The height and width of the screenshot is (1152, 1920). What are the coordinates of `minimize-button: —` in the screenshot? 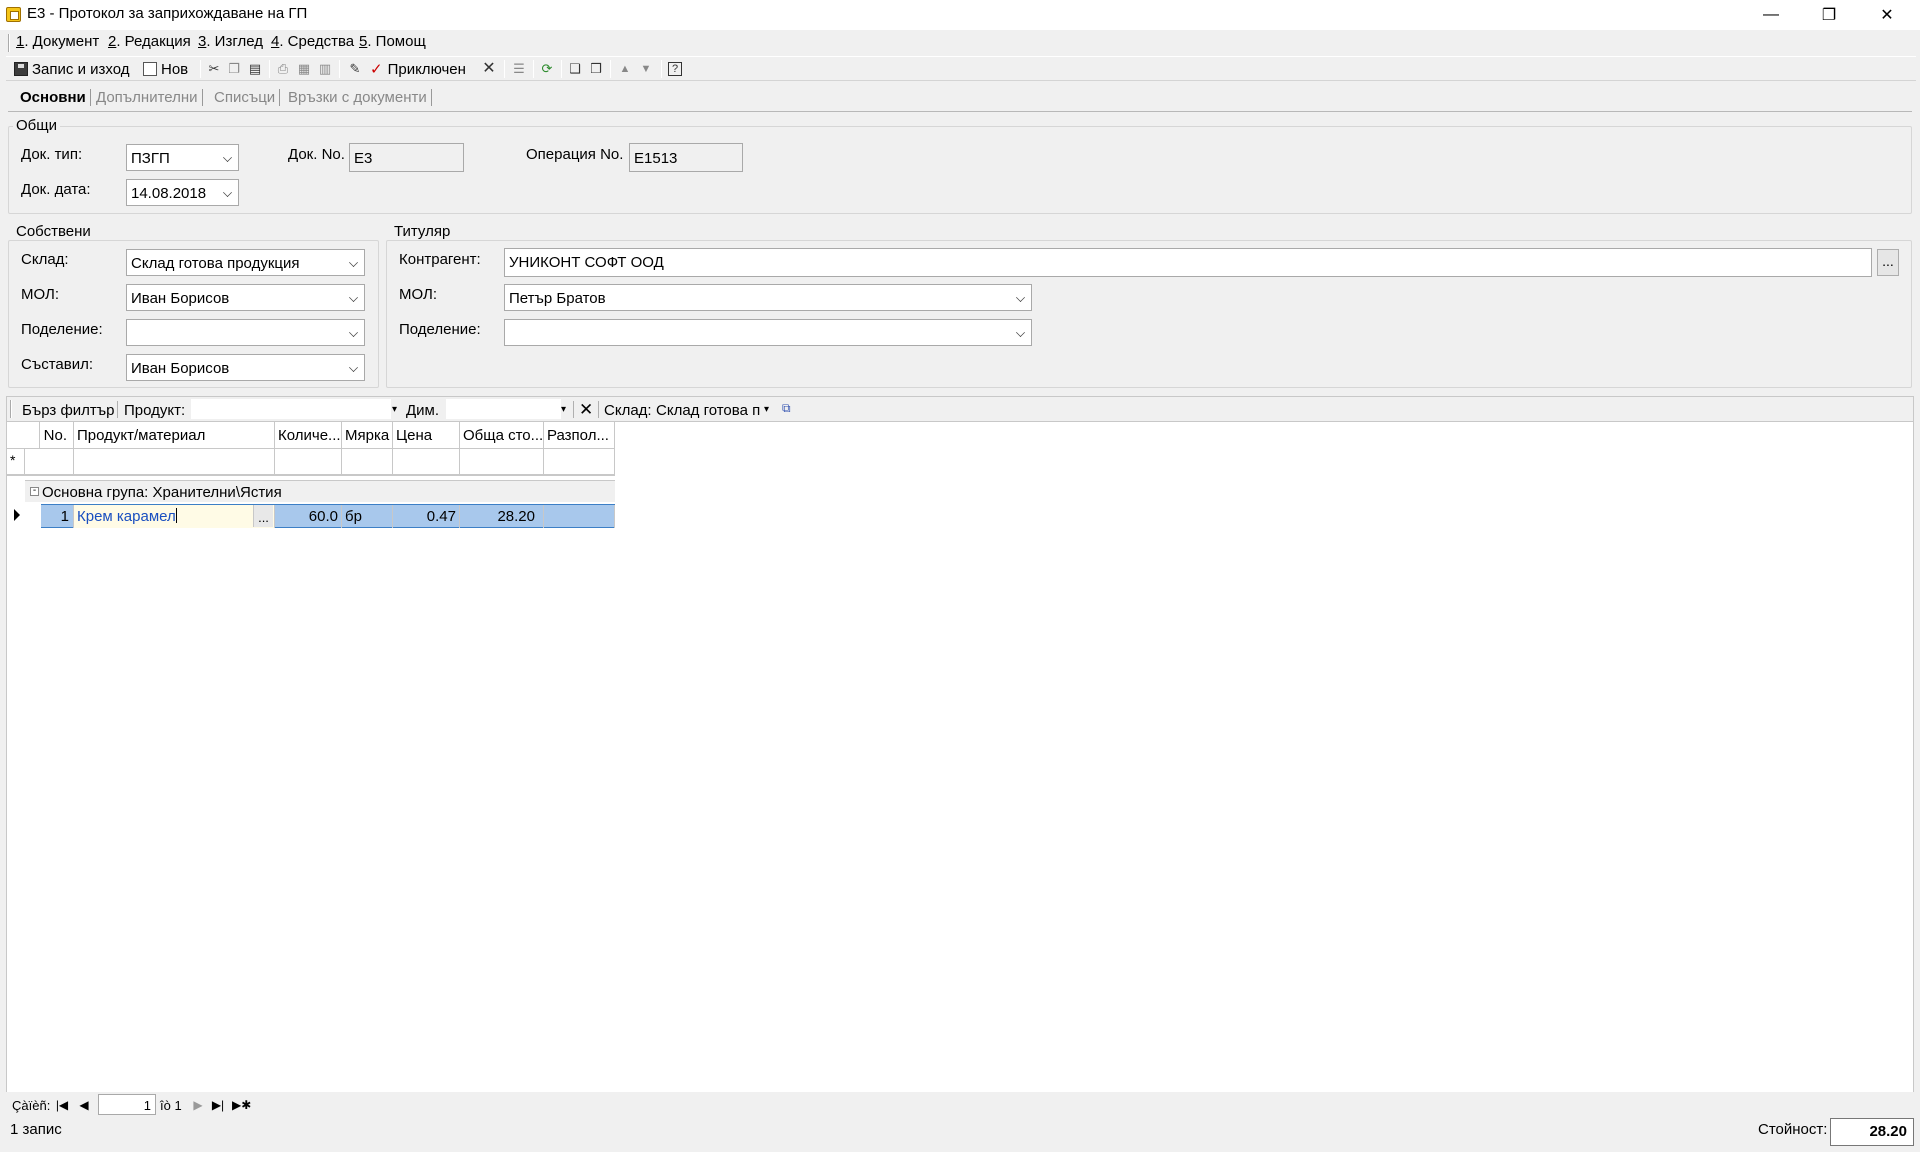 It's located at (1771, 15).